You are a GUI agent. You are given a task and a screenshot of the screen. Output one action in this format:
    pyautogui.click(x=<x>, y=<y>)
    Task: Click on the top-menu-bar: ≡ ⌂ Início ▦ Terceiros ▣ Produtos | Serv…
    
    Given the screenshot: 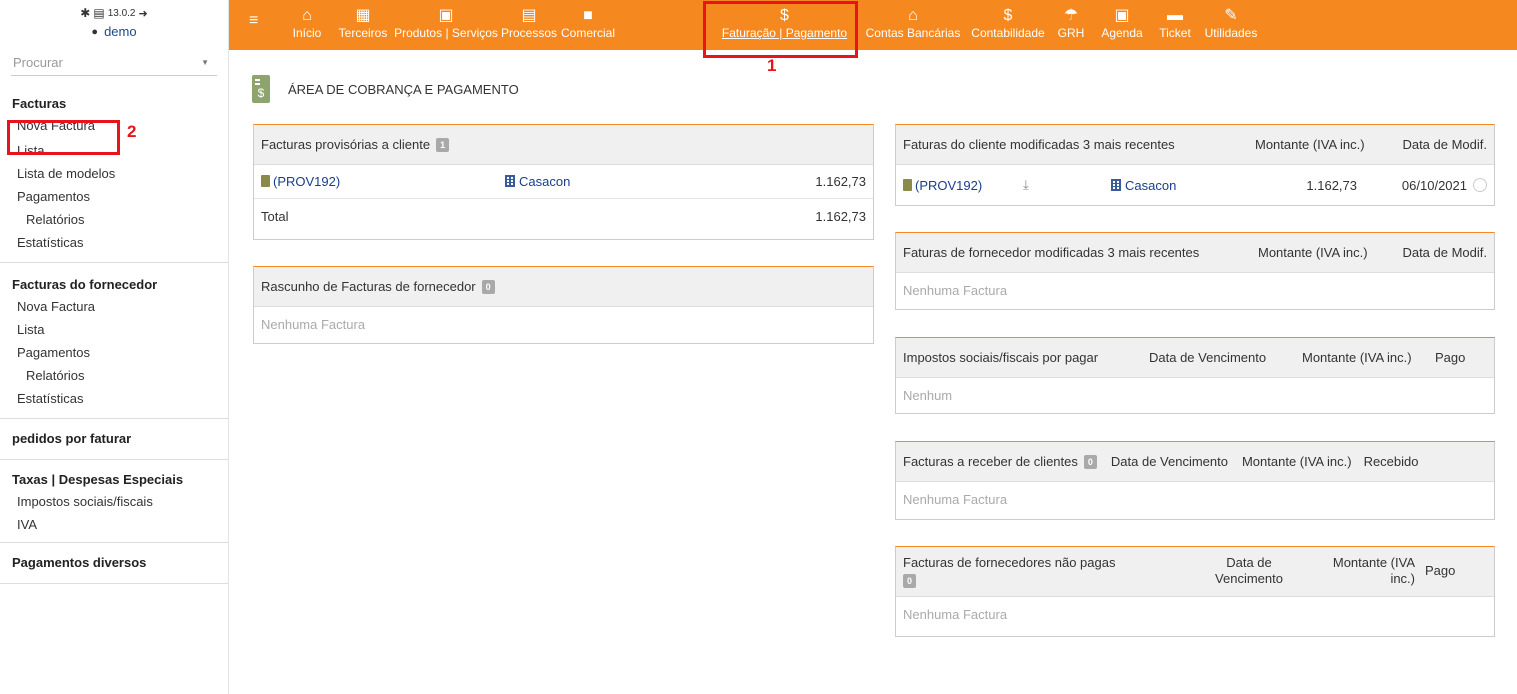 What is the action you would take?
    pyautogui.click(x=873, y=25)
    